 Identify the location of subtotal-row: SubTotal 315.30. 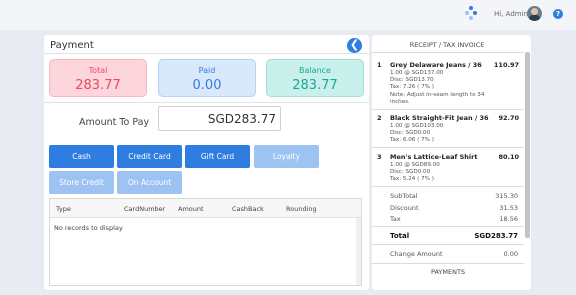
(454, 196).